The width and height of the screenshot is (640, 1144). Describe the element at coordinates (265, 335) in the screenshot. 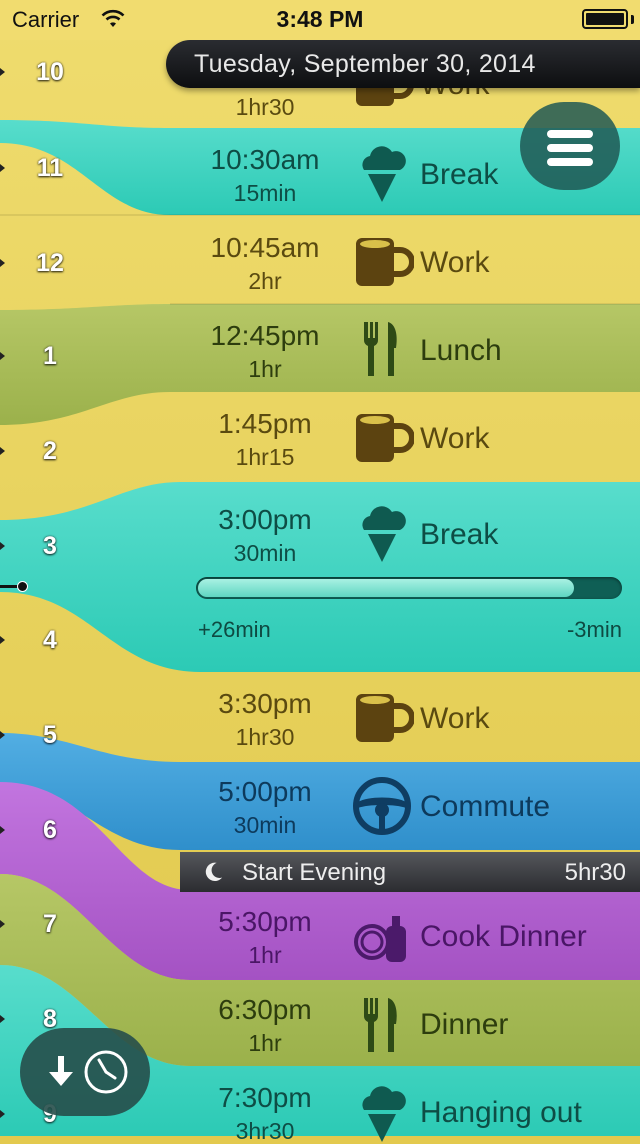

I see `event-time: 12:45pm` at that location.